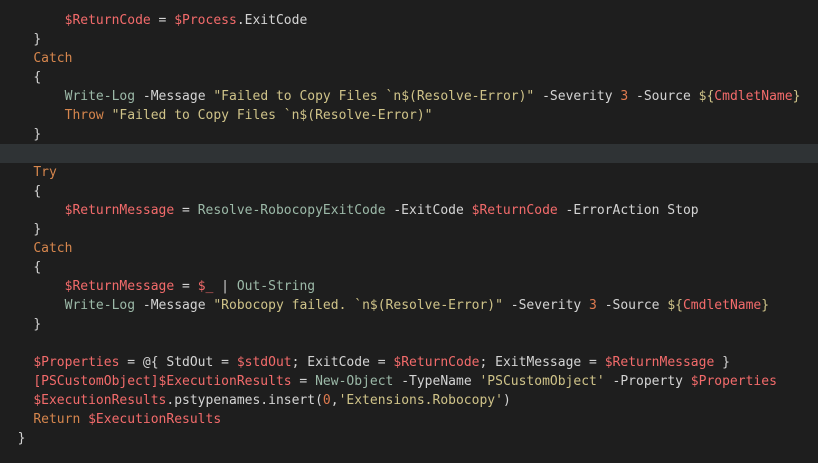 Image resolution: width=818 pixels, height=463 pixels. Describe the element at coordinates (291, 210) in the screenshot. I see `code-token-cmd: Resolve-RobocopyExitCode` at that location.